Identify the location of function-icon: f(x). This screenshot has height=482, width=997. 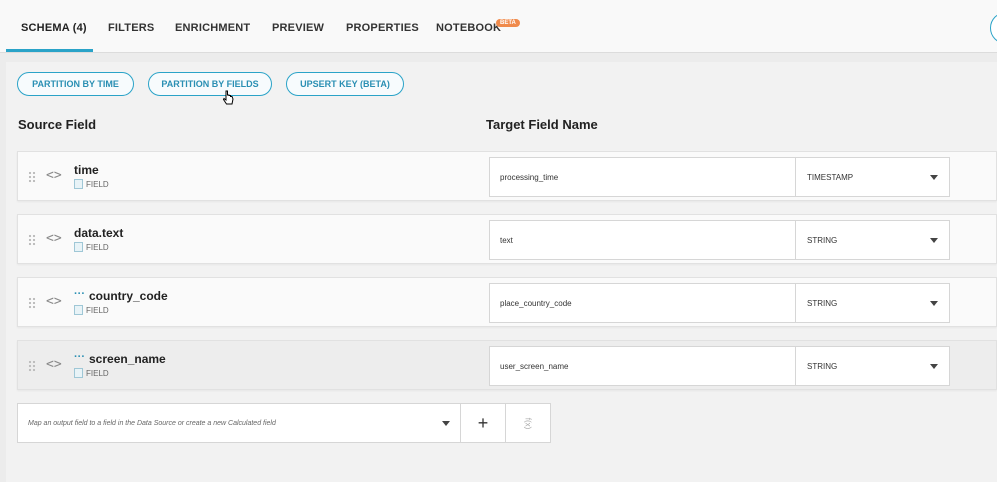
(528, 423).